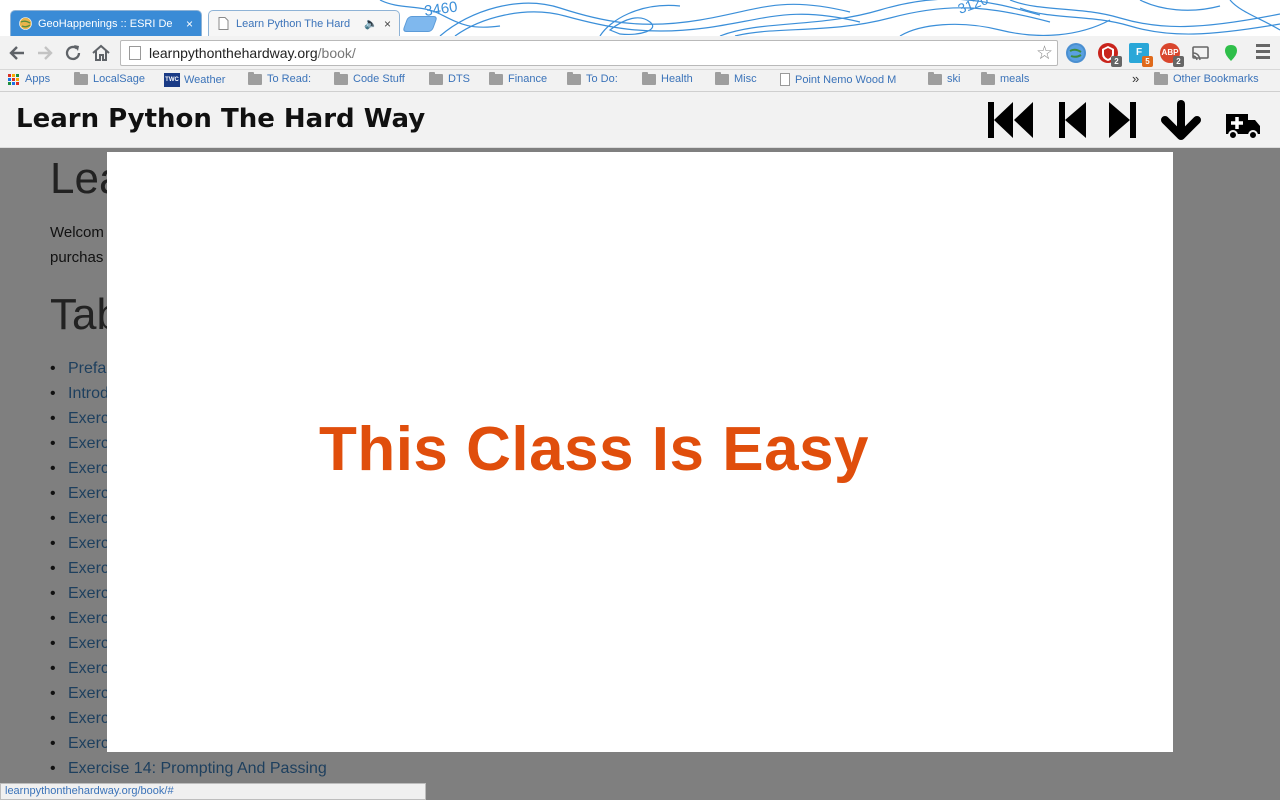  Describe the element at coordinates (973, 8) in the screenshot. I see `topo-label: 3120` at that location.